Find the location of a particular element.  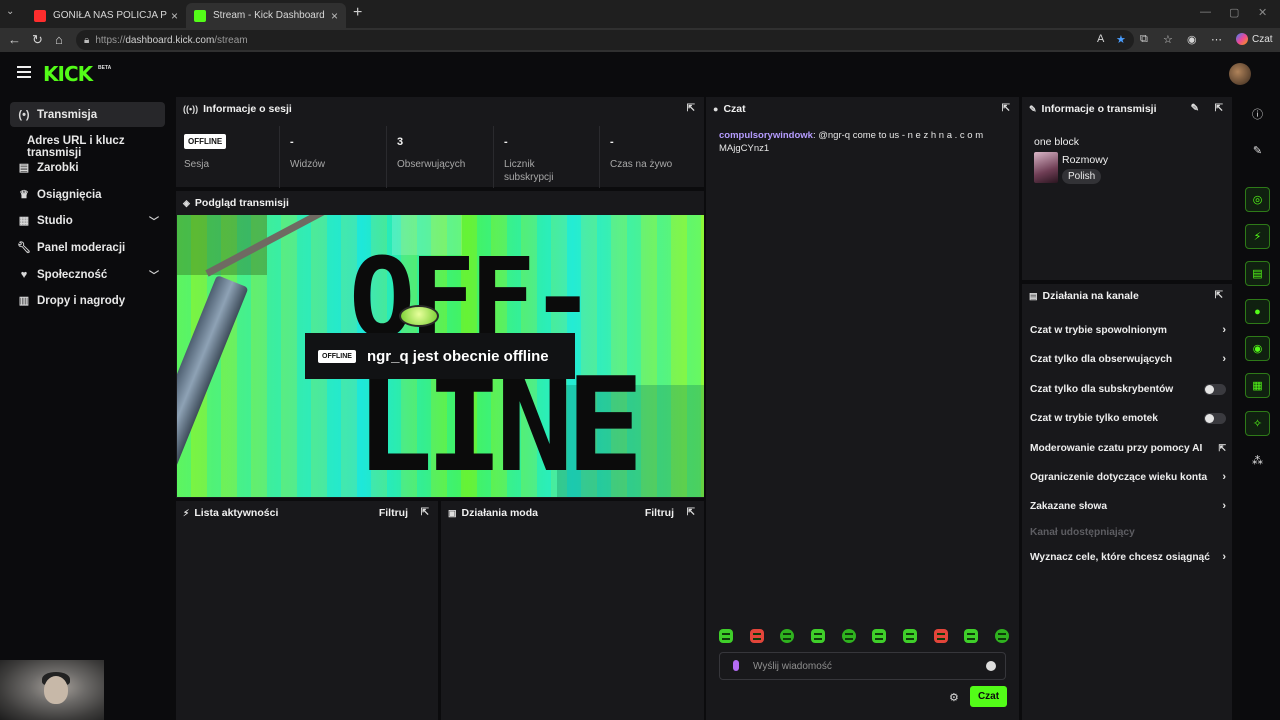

subscribers-only-toggle is located at coordinates (1215, 389).